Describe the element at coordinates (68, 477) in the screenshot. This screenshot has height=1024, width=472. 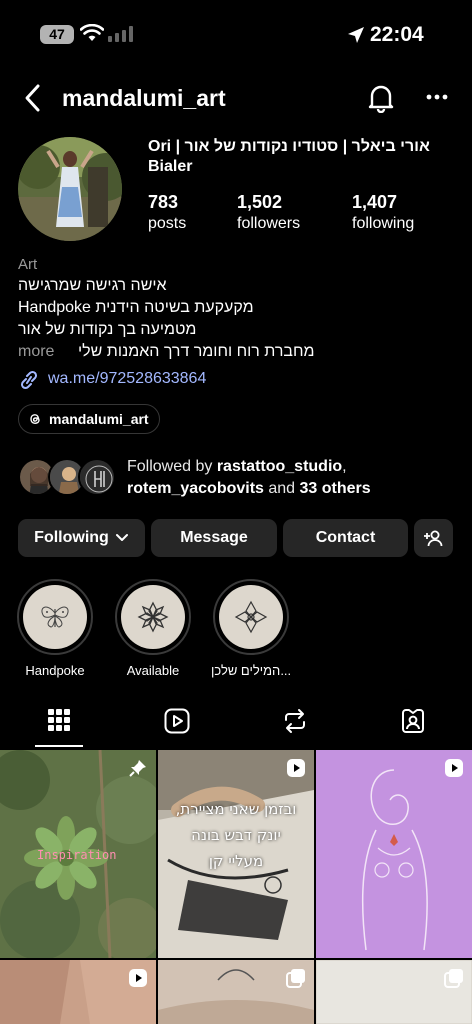
I see `mutual-followers-avatars` at that location.